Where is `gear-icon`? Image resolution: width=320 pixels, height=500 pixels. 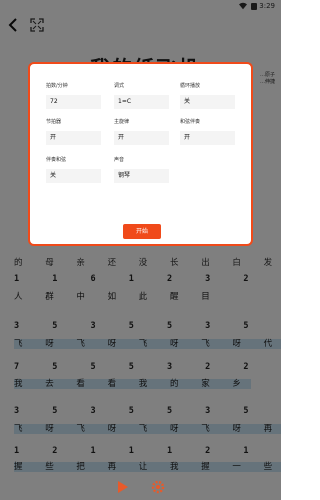
gear-icon is located at coordinates (158, 487).